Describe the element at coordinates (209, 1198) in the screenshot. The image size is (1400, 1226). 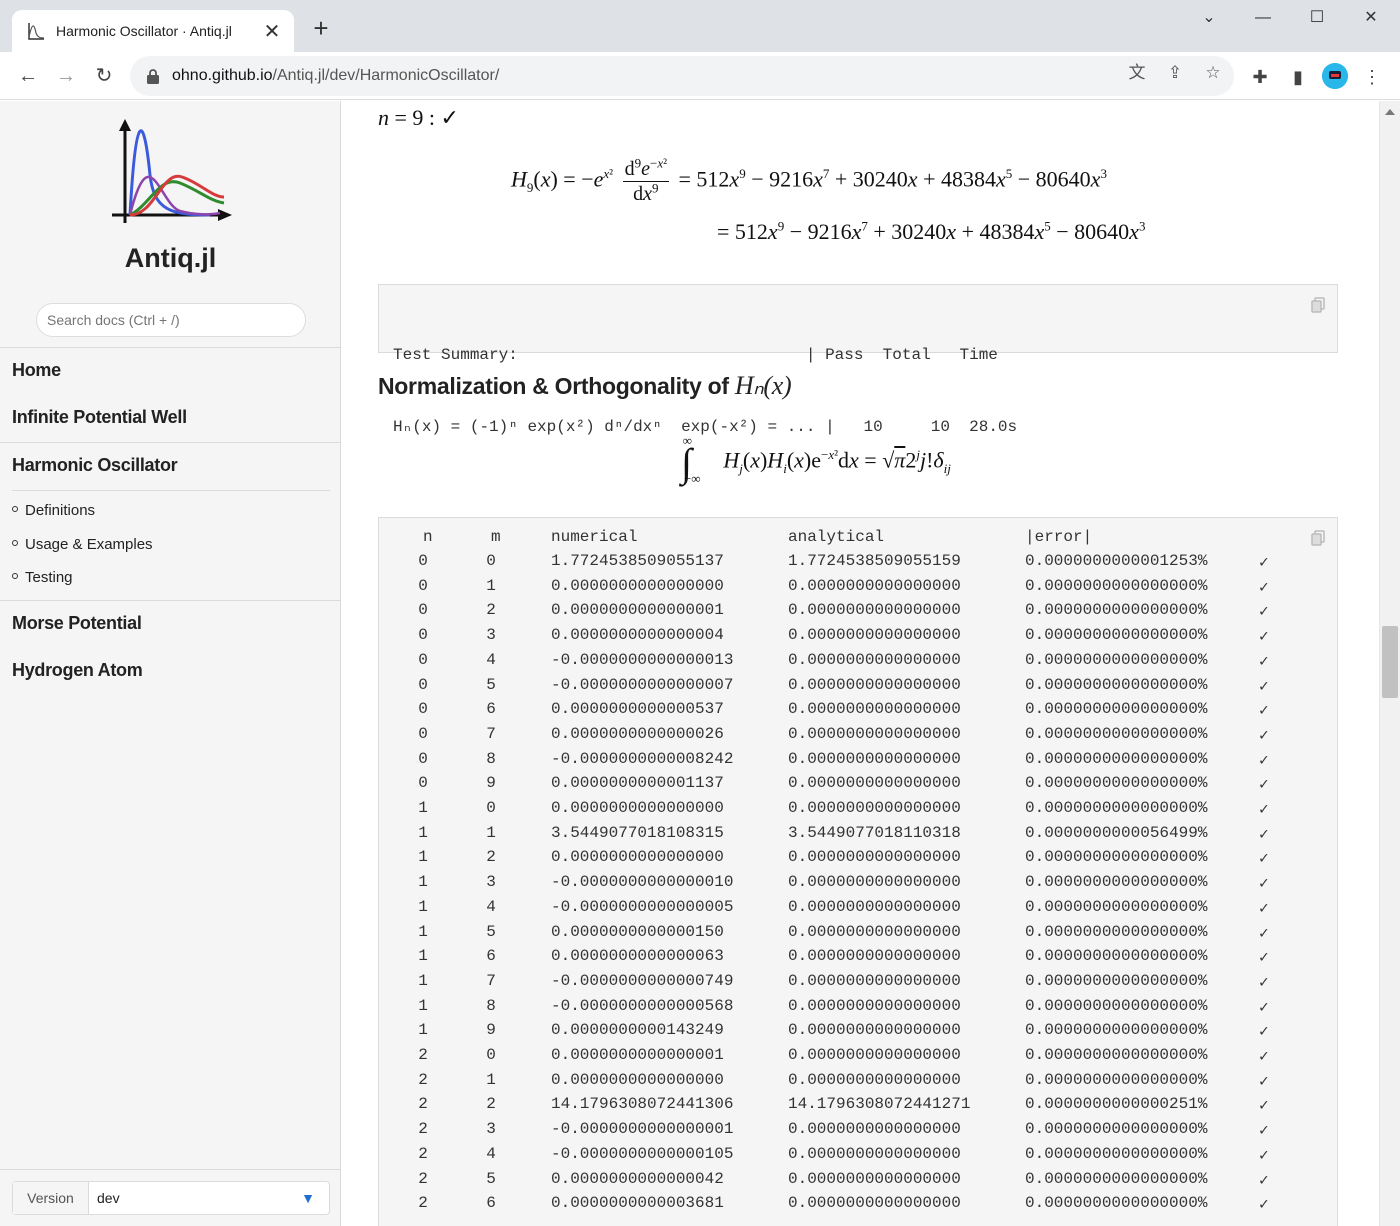
I see `version-select: dev ▼` at that location.